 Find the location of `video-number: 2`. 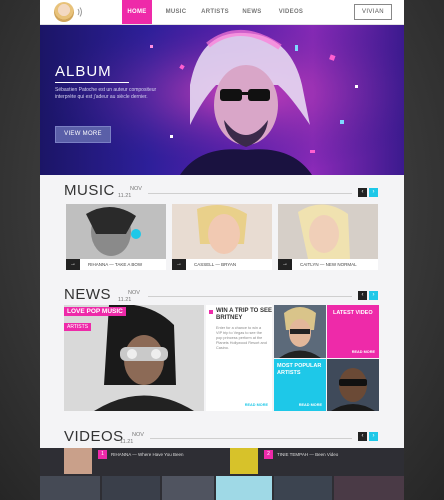

video-number: 2 is located at coordinates (268, 455).